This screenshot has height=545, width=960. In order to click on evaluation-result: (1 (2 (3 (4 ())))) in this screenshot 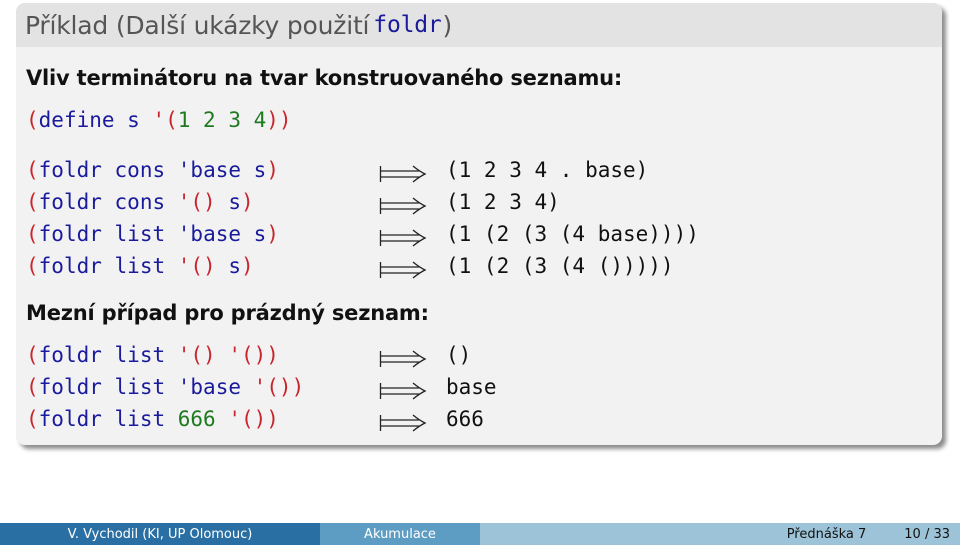, I will do `click(560, 266)`.